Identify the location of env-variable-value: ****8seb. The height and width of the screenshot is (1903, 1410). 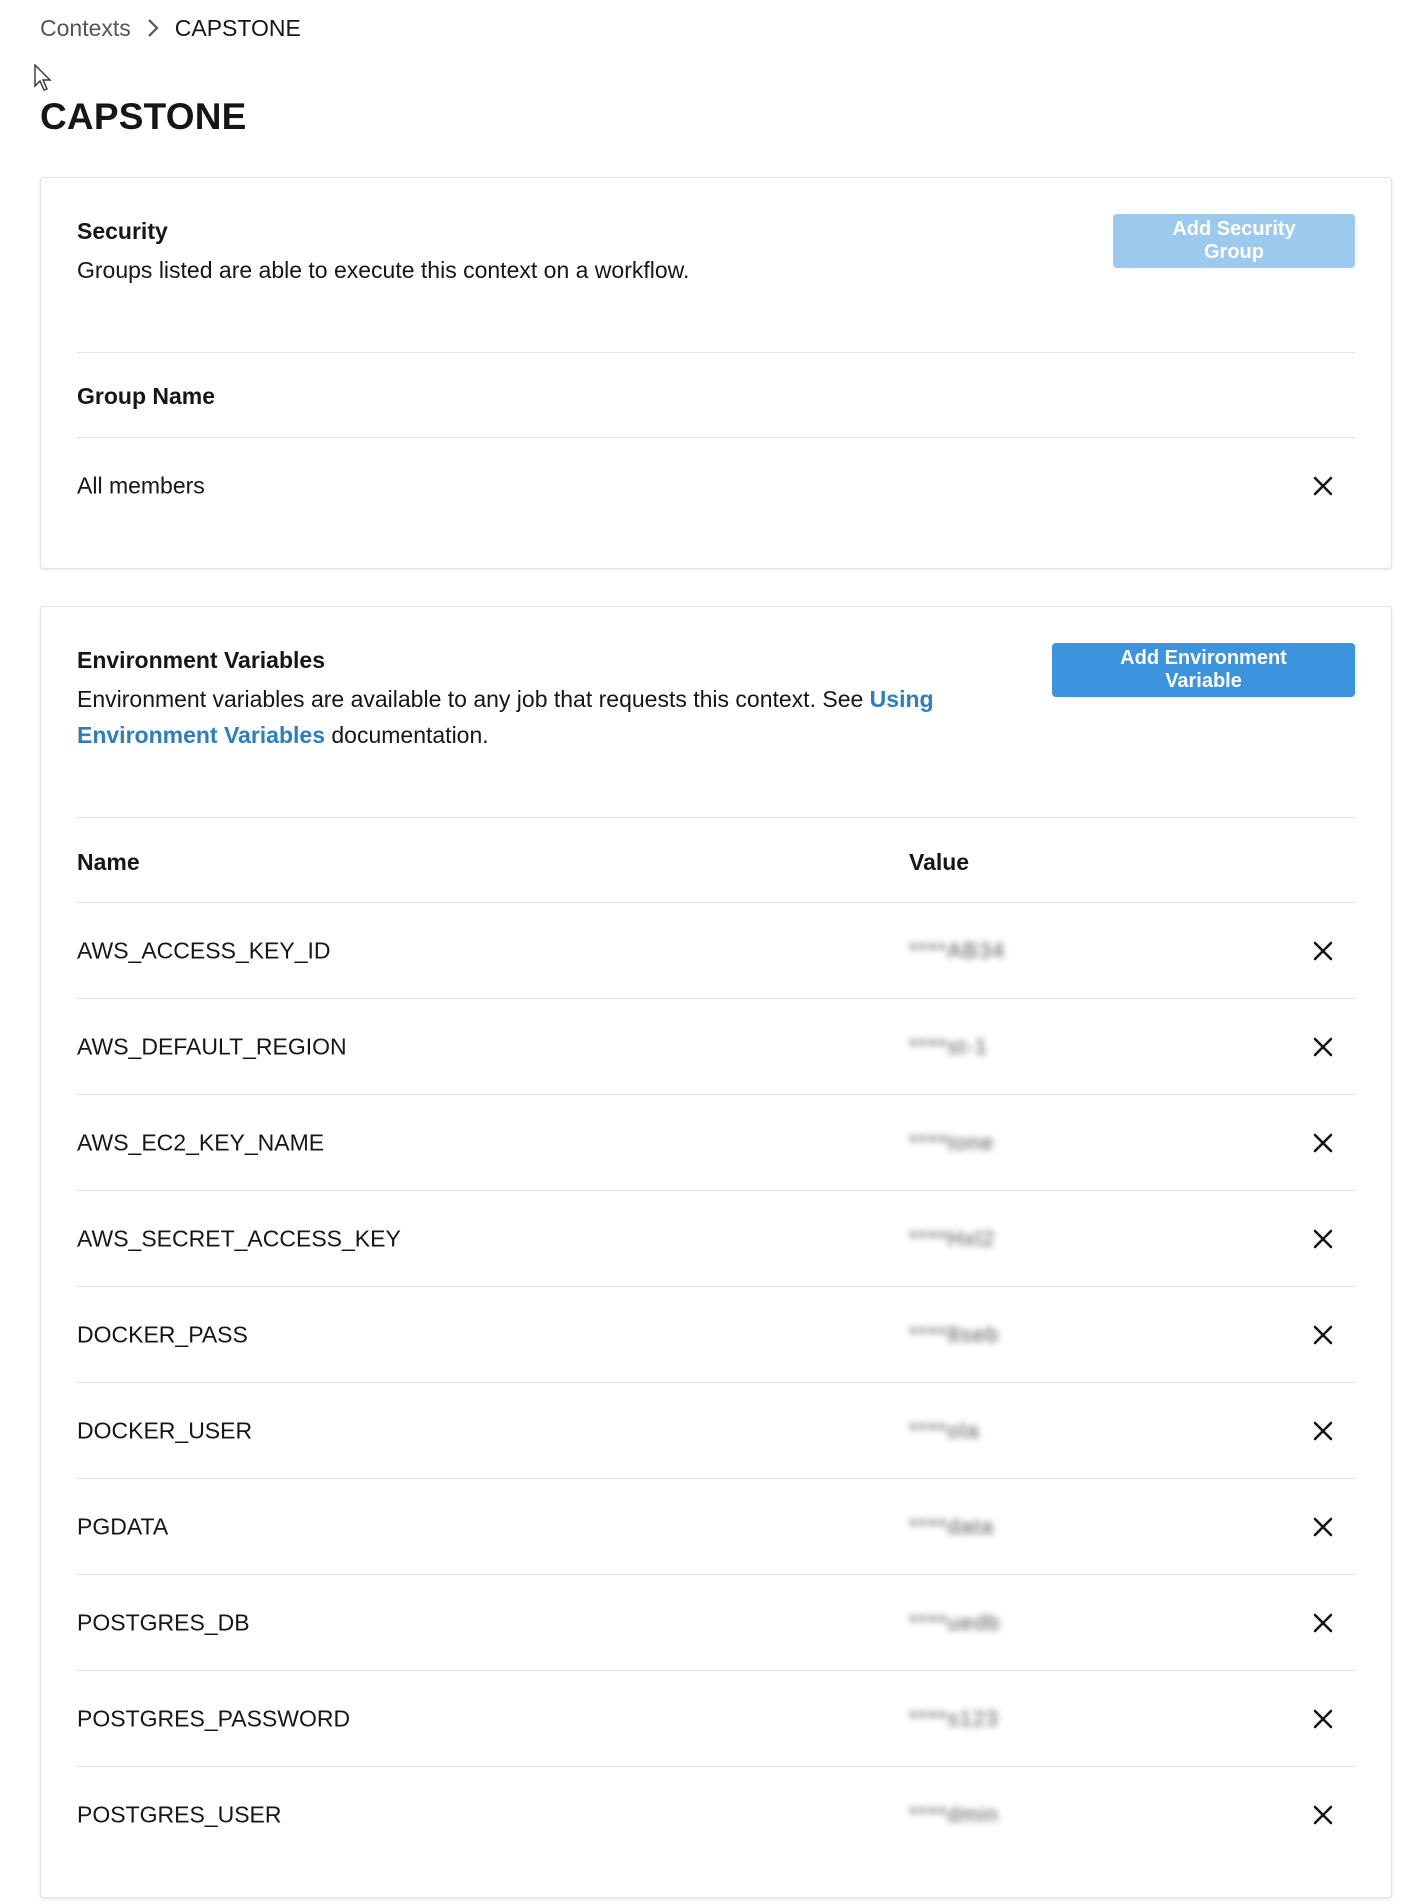
(954, 1334).